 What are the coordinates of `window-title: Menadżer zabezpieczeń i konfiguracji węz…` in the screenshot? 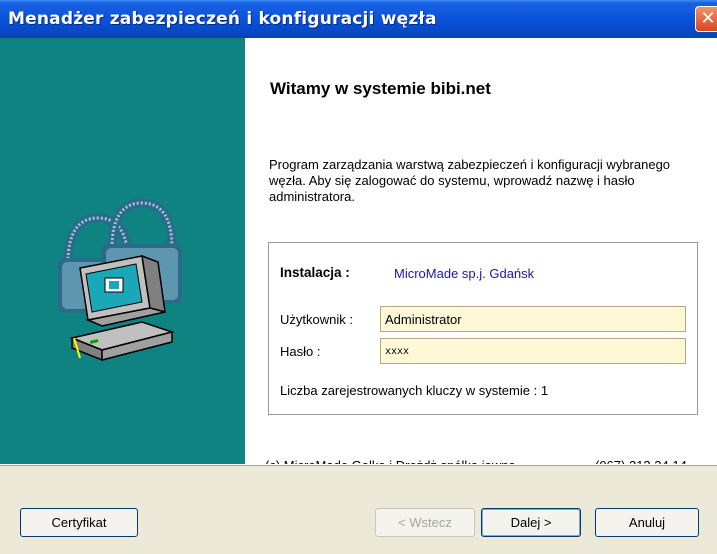 It's located at (222, 19).